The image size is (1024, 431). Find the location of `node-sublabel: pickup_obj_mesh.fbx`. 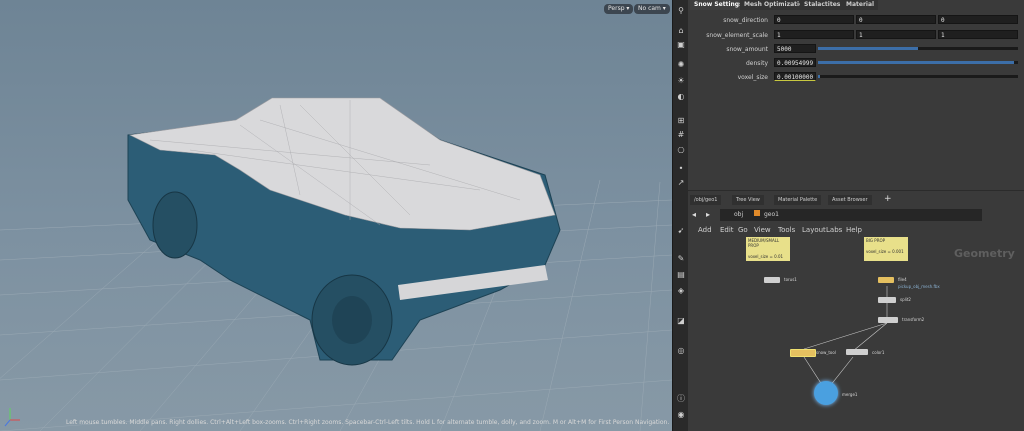

node-sublabel: pickup_obj_mesh.fbx is located at coordinates (919, 286).